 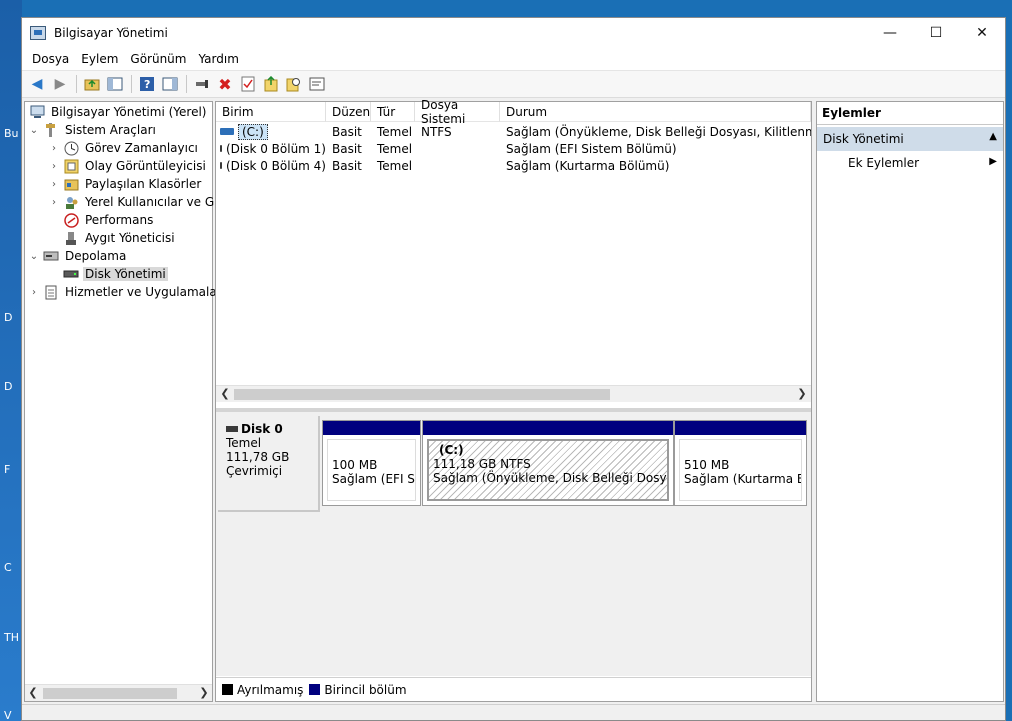 What do you see at coordinates (936, 33) in the screenshot?
I see `maximize-button: ☐` at bounding box center [936, 33].